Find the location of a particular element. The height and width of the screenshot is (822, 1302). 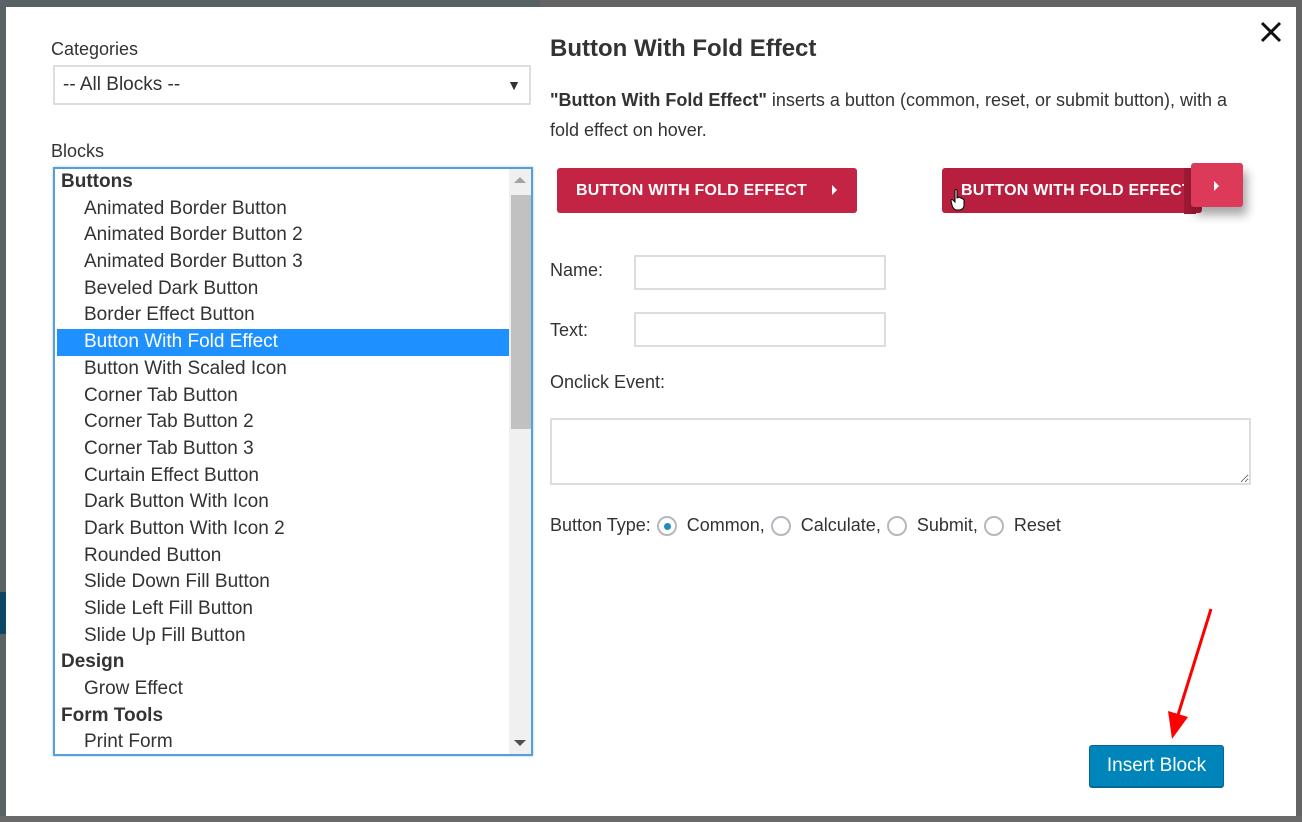

list-item: Slide Up Fill Button is located at coordinates (282, 636).